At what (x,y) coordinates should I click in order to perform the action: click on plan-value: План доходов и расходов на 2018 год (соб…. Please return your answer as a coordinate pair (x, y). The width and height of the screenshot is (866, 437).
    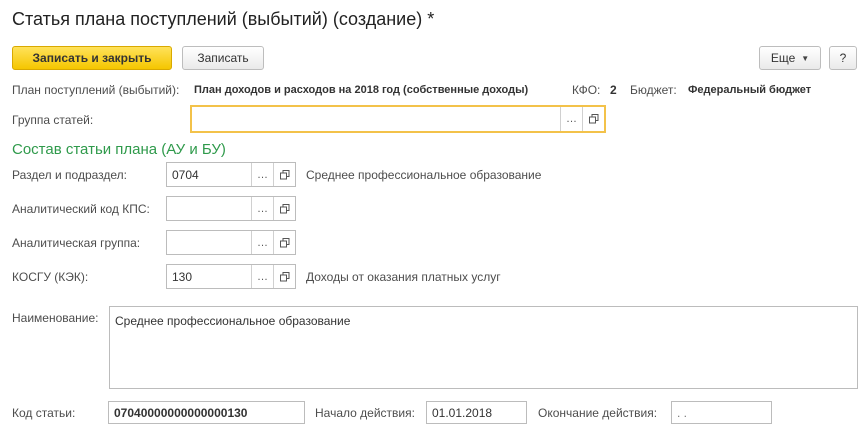
    Looking at the image, I should click on (361, 90).